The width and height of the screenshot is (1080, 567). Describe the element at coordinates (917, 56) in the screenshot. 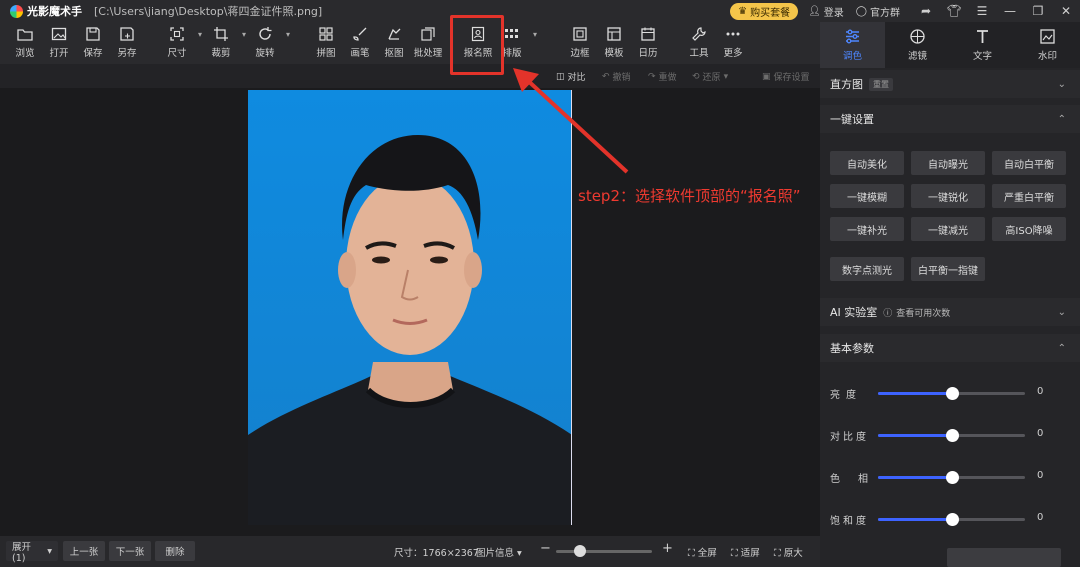

I see `tab-label: 滤镜` at that location.